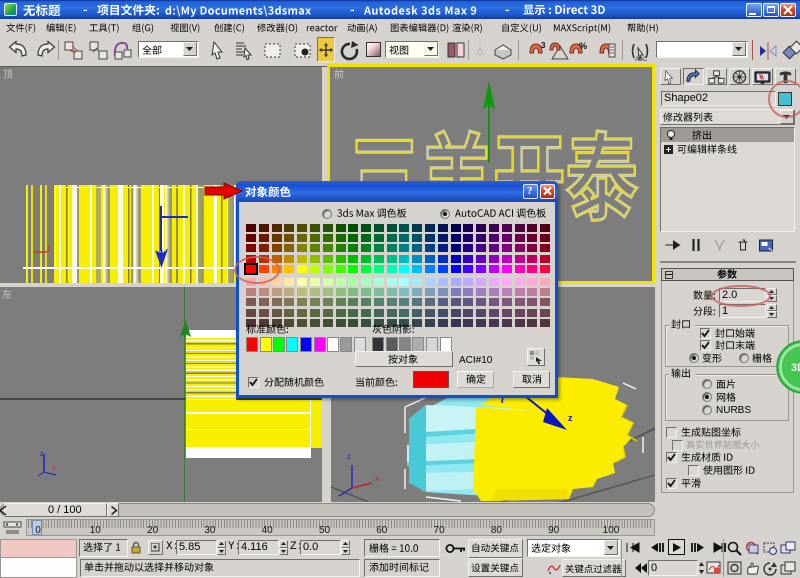  What do you see at coordinates (641, 59) in the screenshot?
I see `svg-text: ABC` at bounding box center [641, 59].